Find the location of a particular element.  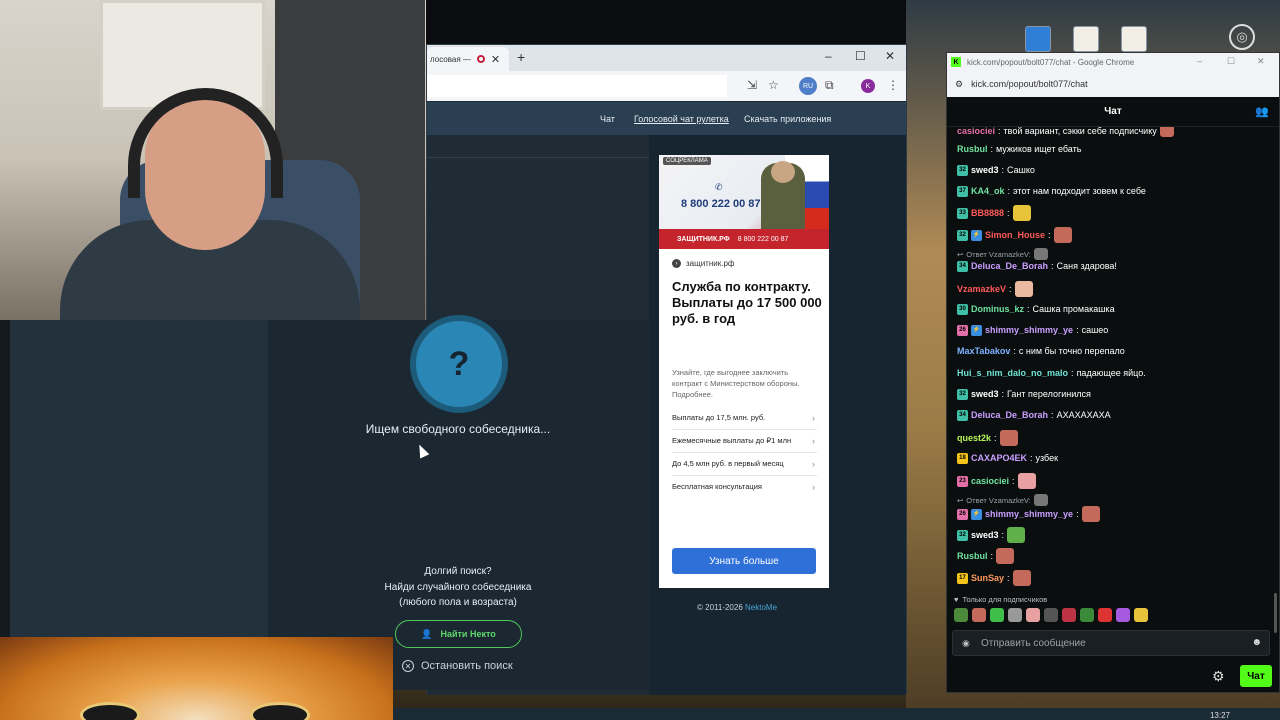

menu-kebab-icon: ⋮ is located at coordinates (893, 85).